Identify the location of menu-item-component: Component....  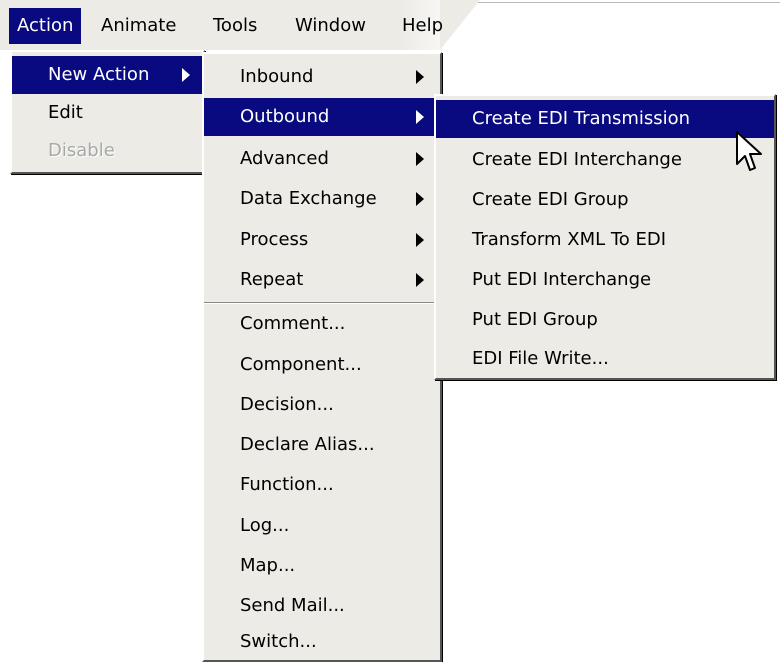
(322, 365).